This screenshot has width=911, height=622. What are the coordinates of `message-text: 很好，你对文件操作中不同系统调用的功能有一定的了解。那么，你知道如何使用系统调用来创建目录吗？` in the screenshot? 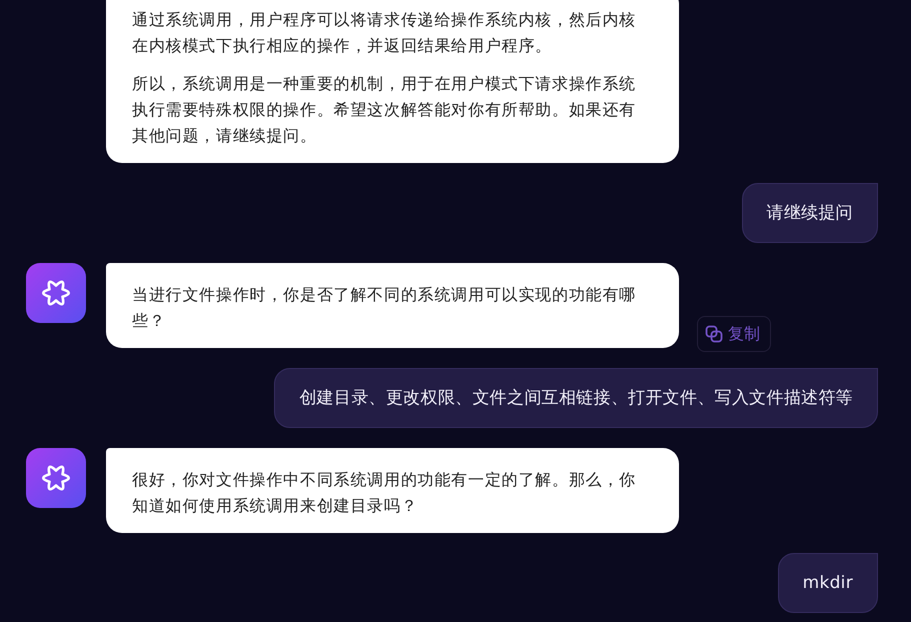 It's located at (384, 493).